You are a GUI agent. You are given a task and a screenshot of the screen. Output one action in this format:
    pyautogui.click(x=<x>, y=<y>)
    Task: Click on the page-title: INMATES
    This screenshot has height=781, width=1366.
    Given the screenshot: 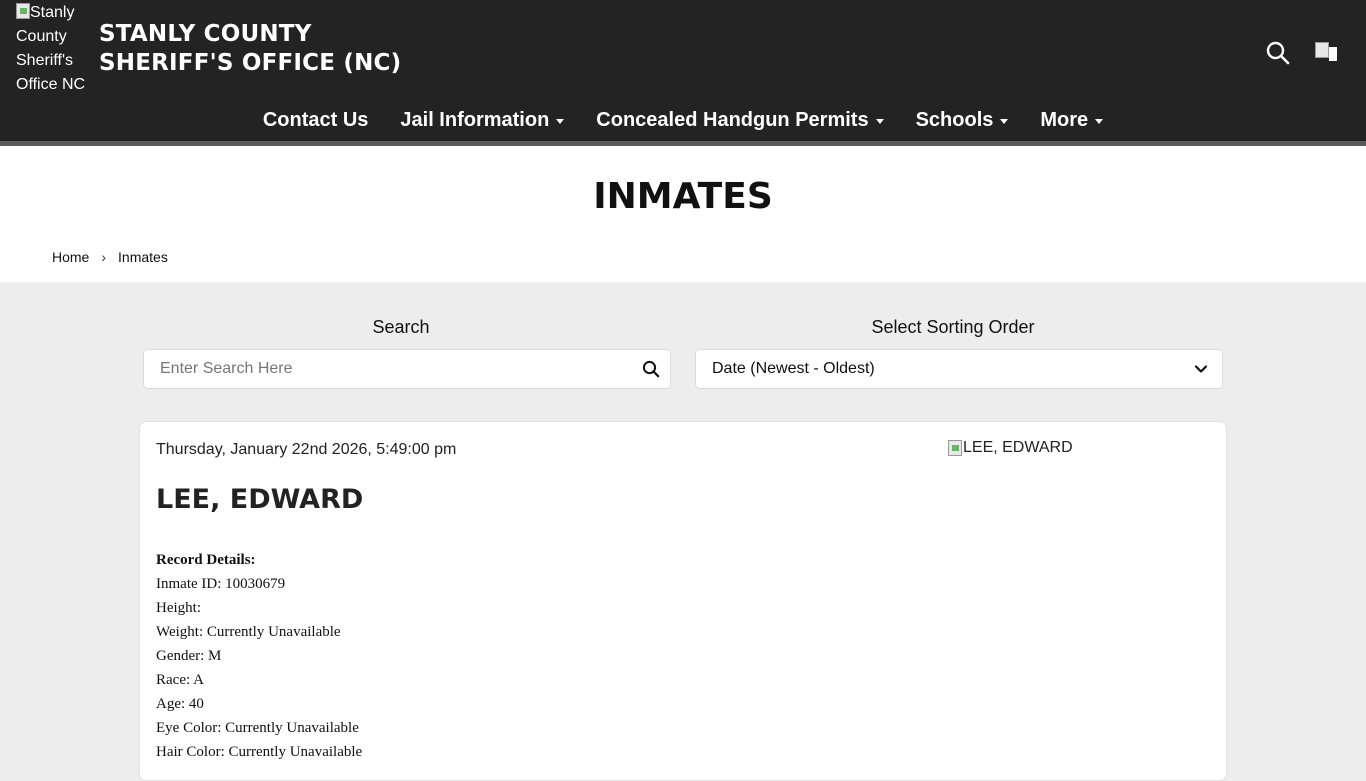 What is the action you would take?
    pyautogui.click(x=683, y=196)
    